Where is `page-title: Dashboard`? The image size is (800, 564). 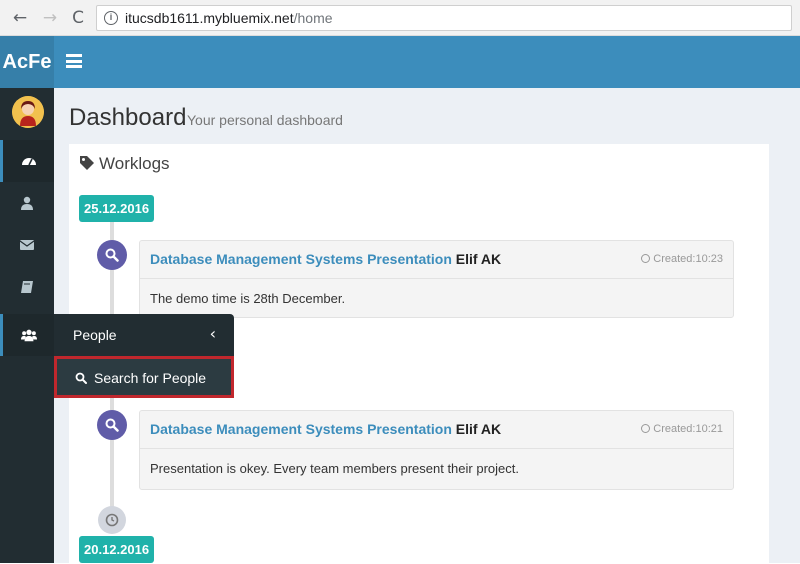 page-title: Dashboard is located at coordinates (128, 117).